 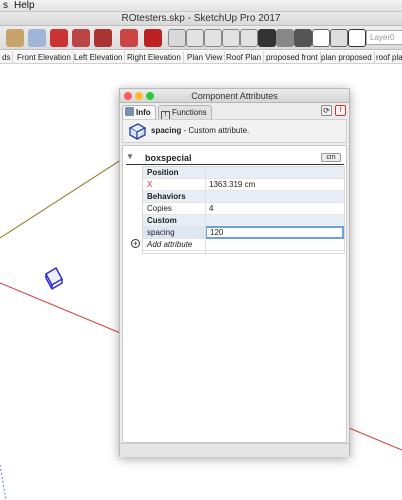 I want to click on menu-bar: s Help, so click(x=201, y=6).